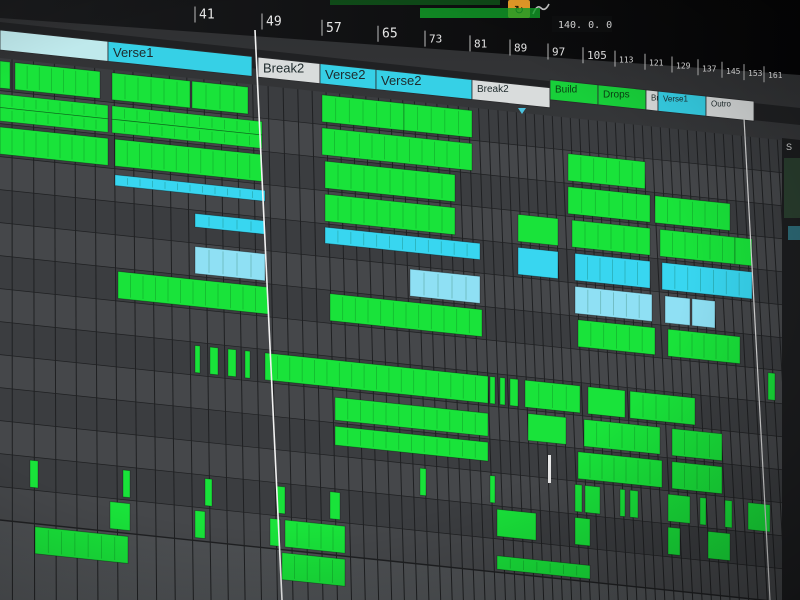 The width and height of the screenshot is (800, 600). What do you see at coordinates (733, 71) in the screenshot?
I see `ruler-bar-number: 145` at bounding box center [733, 71].